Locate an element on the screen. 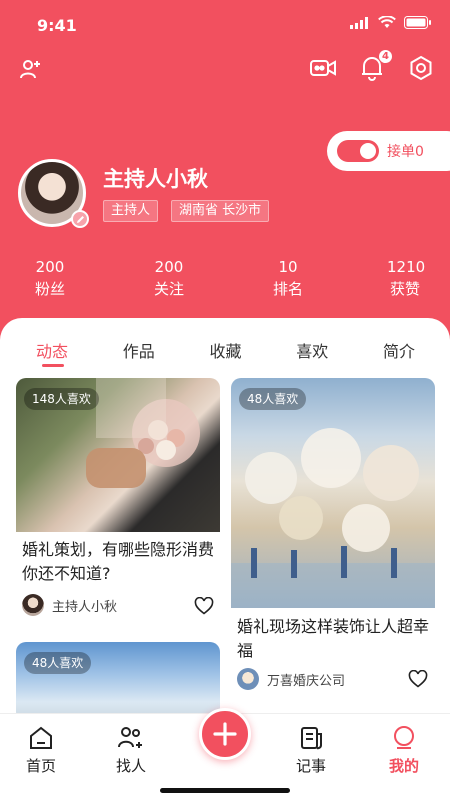  post-title: 婚礼策划，有哪些隐形消费你还不知道? is located at coordinates (118, 561).